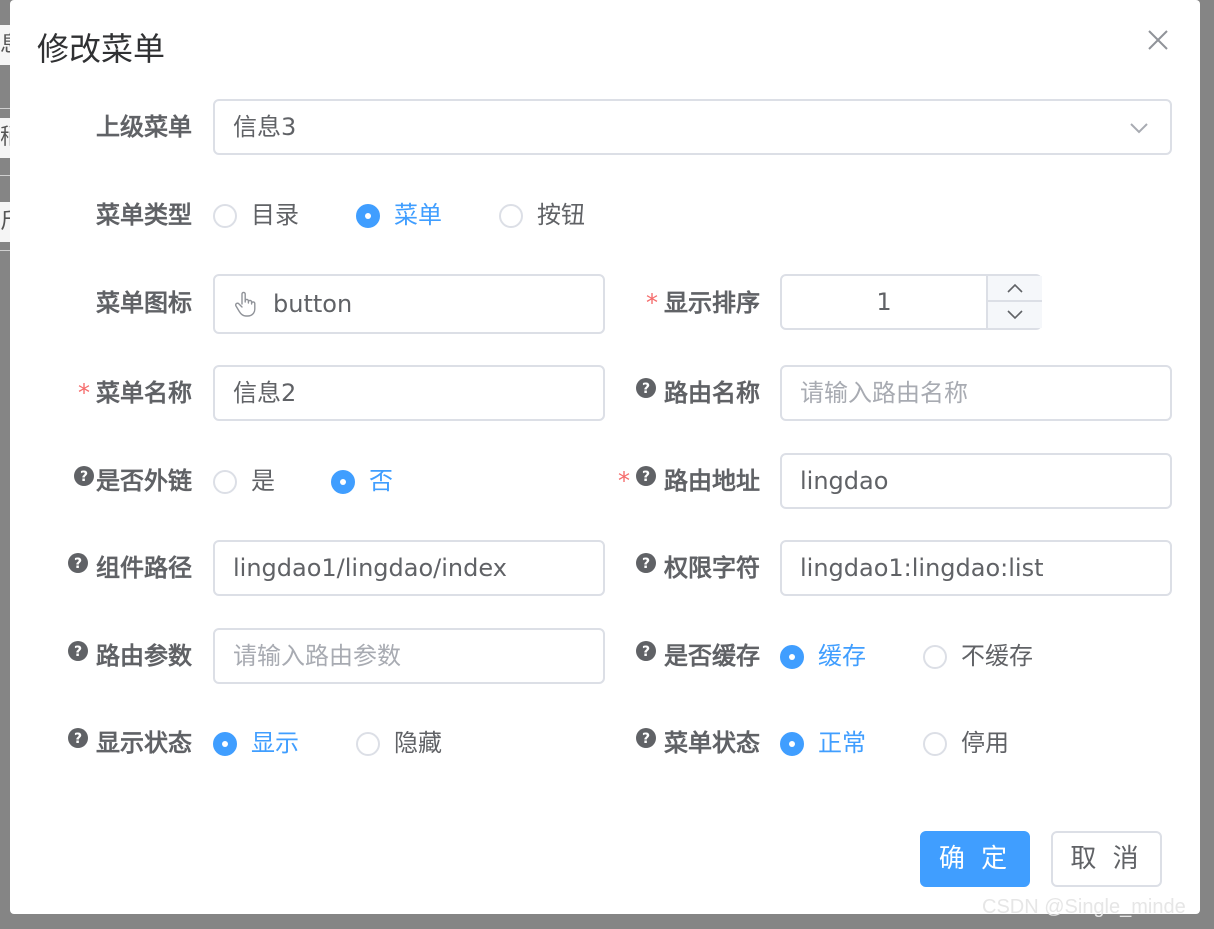 The image size is (1214, 929). I want to click on close-icon, so click(1158, 40).